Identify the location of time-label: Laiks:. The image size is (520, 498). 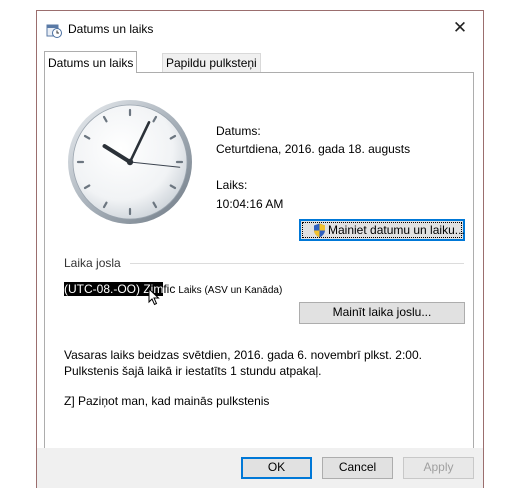
(232, 185).